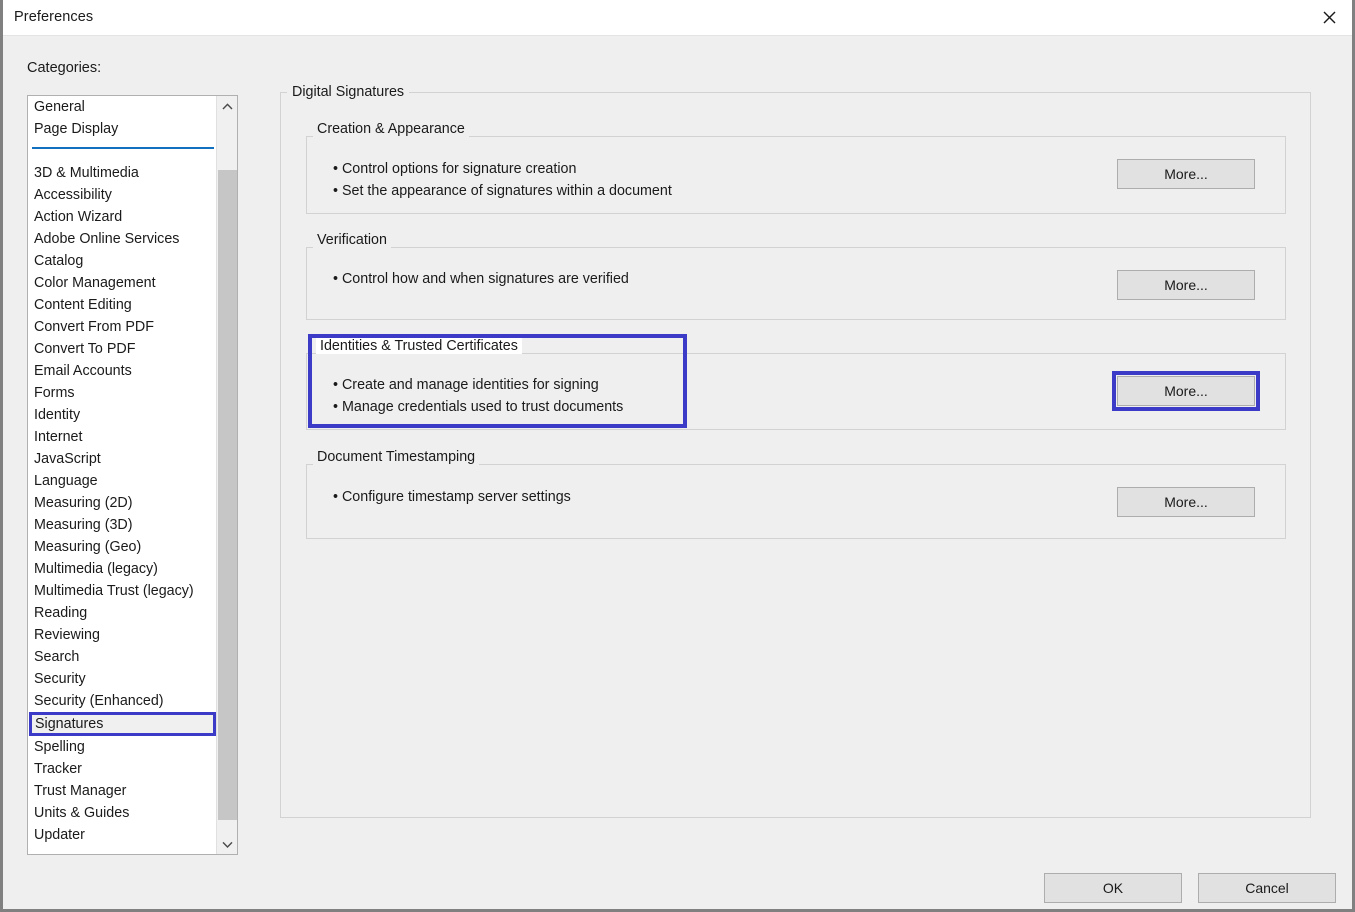  Describe the element at coordinates (122, 791) in the screenshot. I see `sidebar-item-trust-manager: Trust Manager` at that location.